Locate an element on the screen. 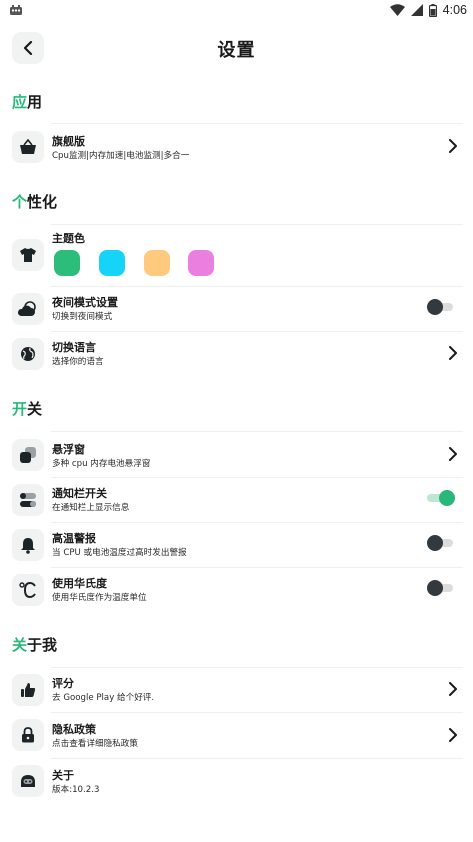  theme-color-cyan is located at coordinates (112, 263).